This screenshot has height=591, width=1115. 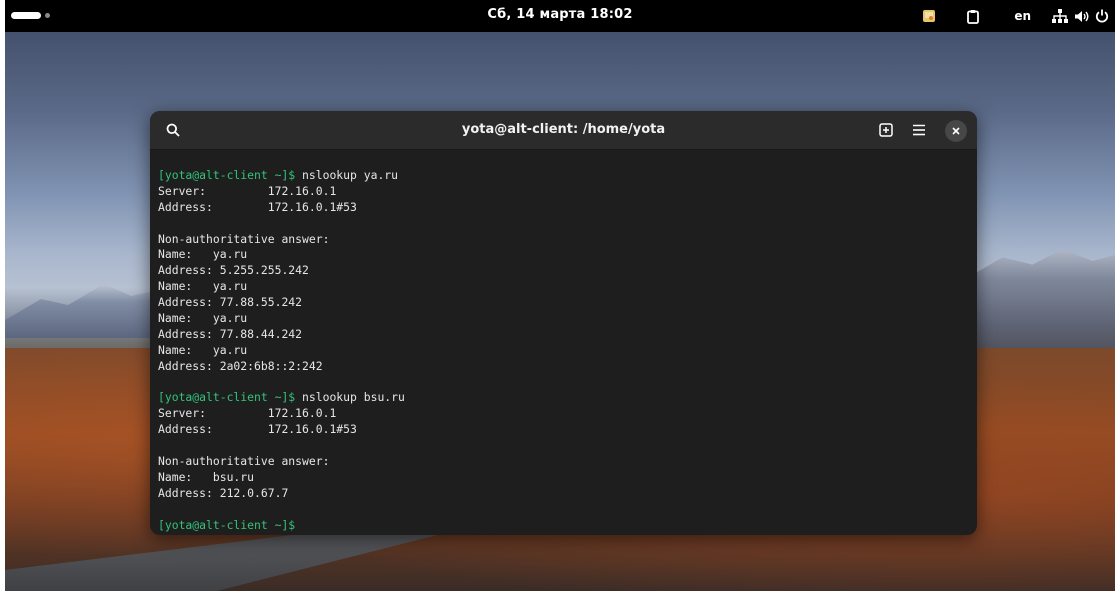 I want to click on language-indicator: en, so click(x=1022, y=16).